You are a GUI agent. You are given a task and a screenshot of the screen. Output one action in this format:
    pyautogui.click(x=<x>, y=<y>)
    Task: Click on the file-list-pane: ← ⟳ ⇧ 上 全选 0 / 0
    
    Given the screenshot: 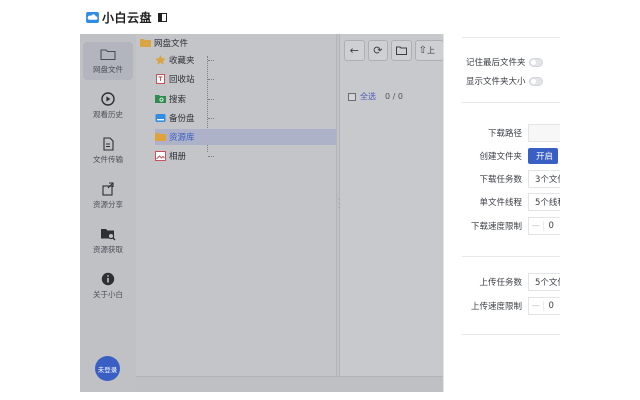 What is the action you would take?
    pyautogui.click(x=392, y=205)
    